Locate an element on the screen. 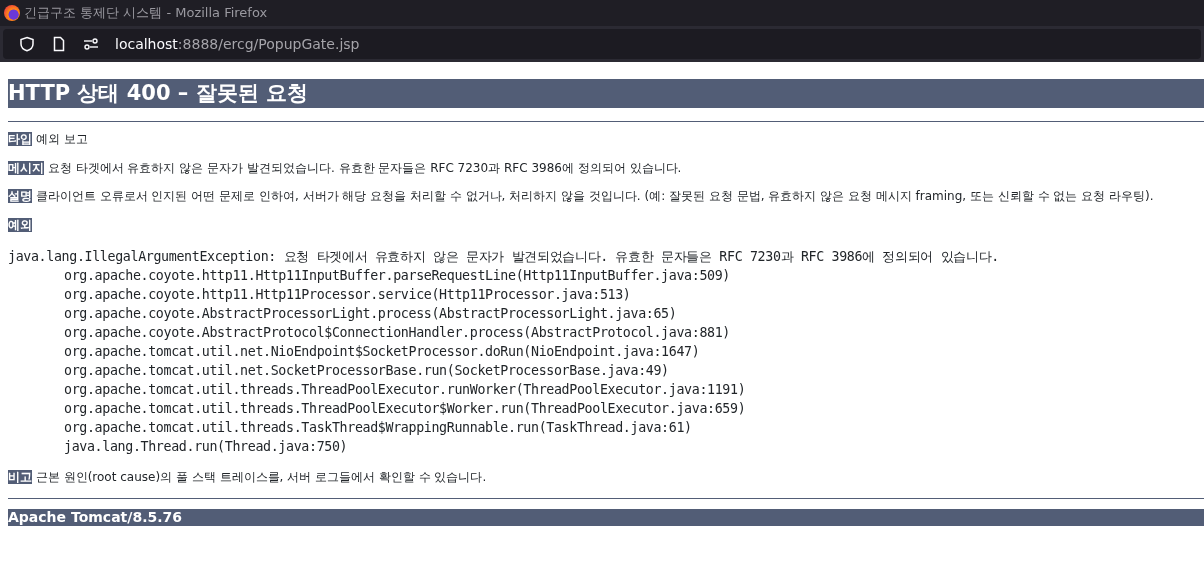 The width and height of the screenshot is (1204, 585). stack-frame: java.lang.Thread.run(Thread.java:750) is located at coordinates (206, 446).